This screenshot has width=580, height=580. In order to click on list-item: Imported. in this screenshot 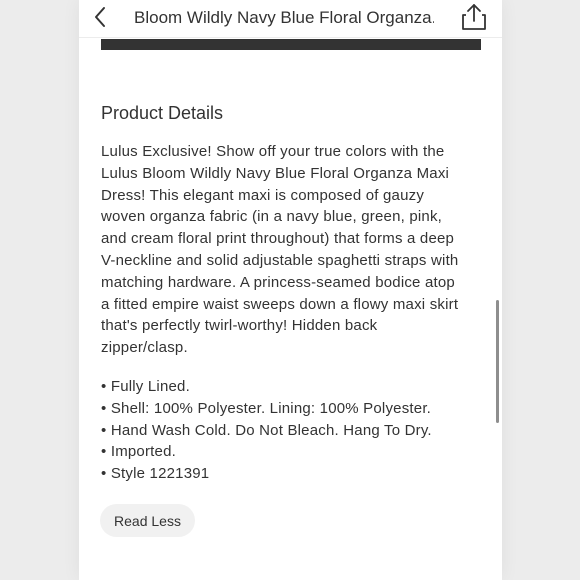, I will do `click(291, 452)`.